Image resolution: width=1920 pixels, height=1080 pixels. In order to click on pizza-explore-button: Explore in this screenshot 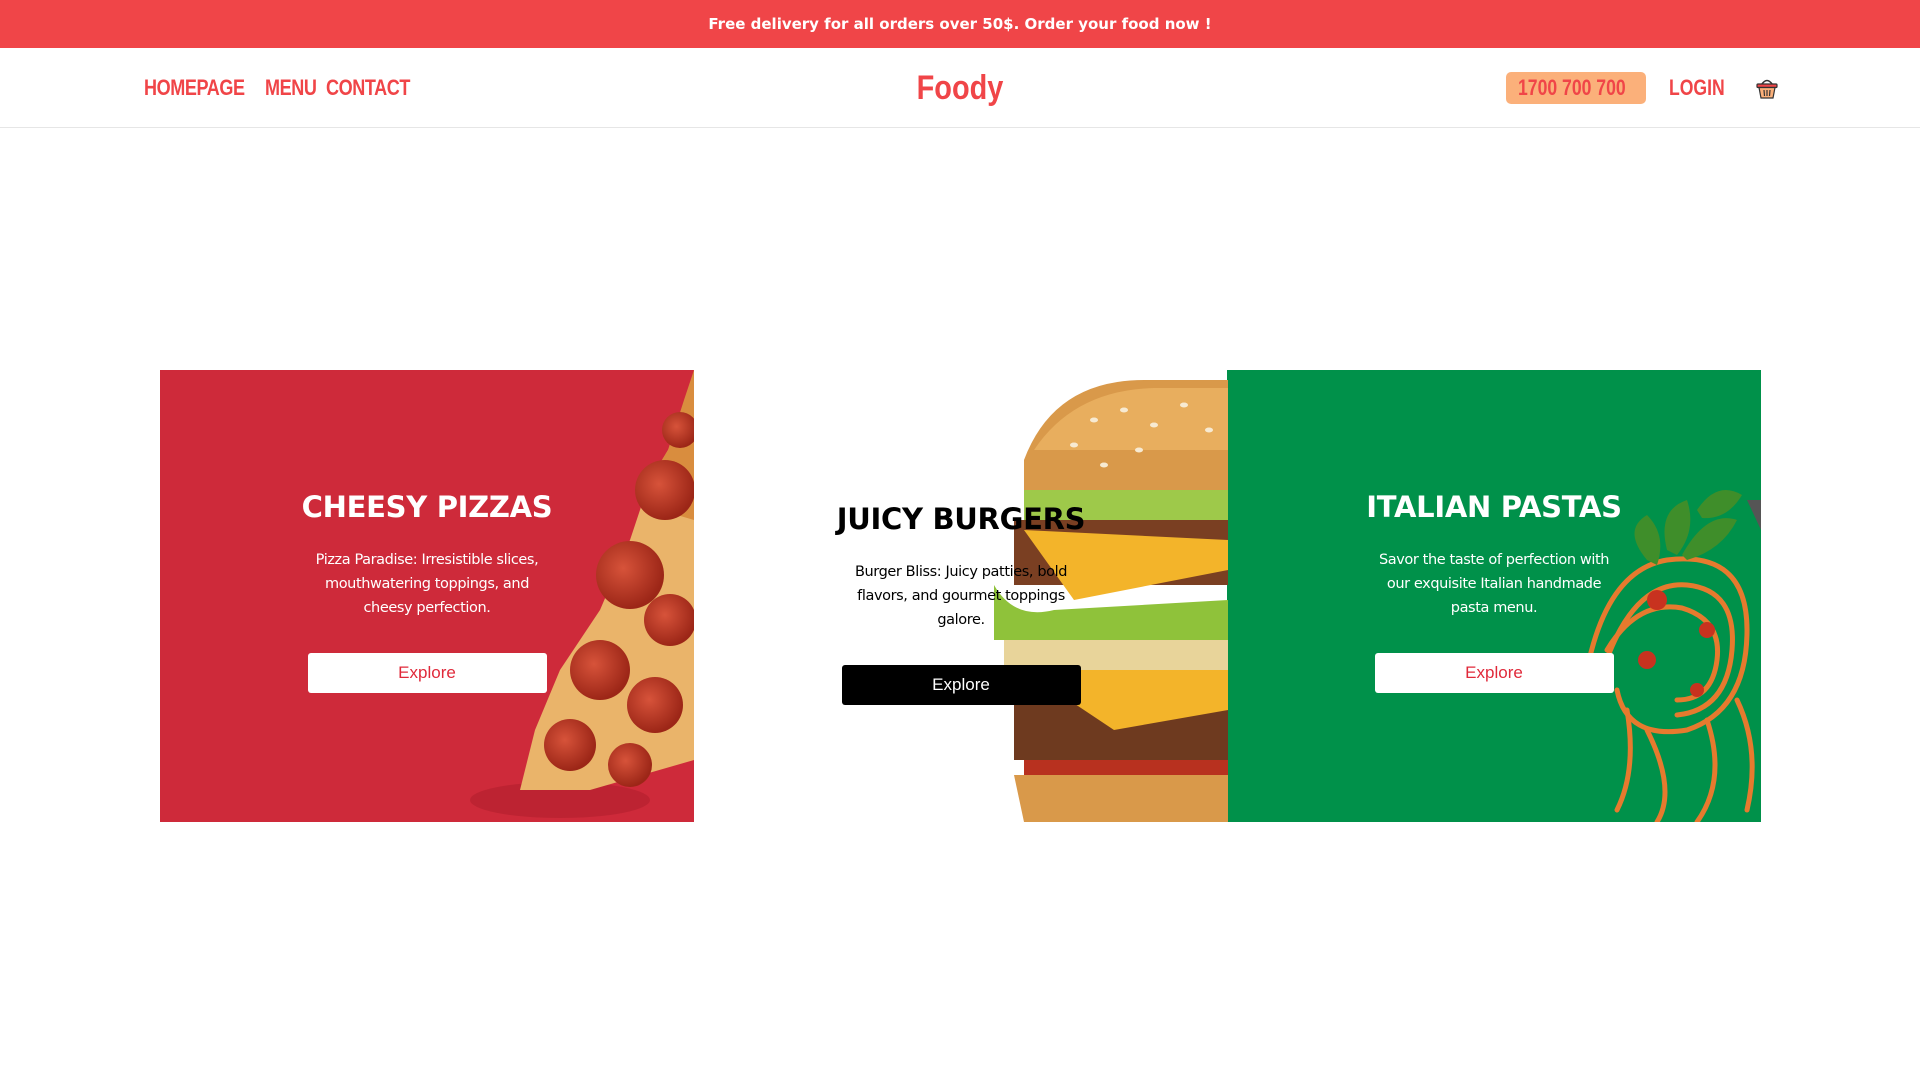, I will do `click(427, 673)`.